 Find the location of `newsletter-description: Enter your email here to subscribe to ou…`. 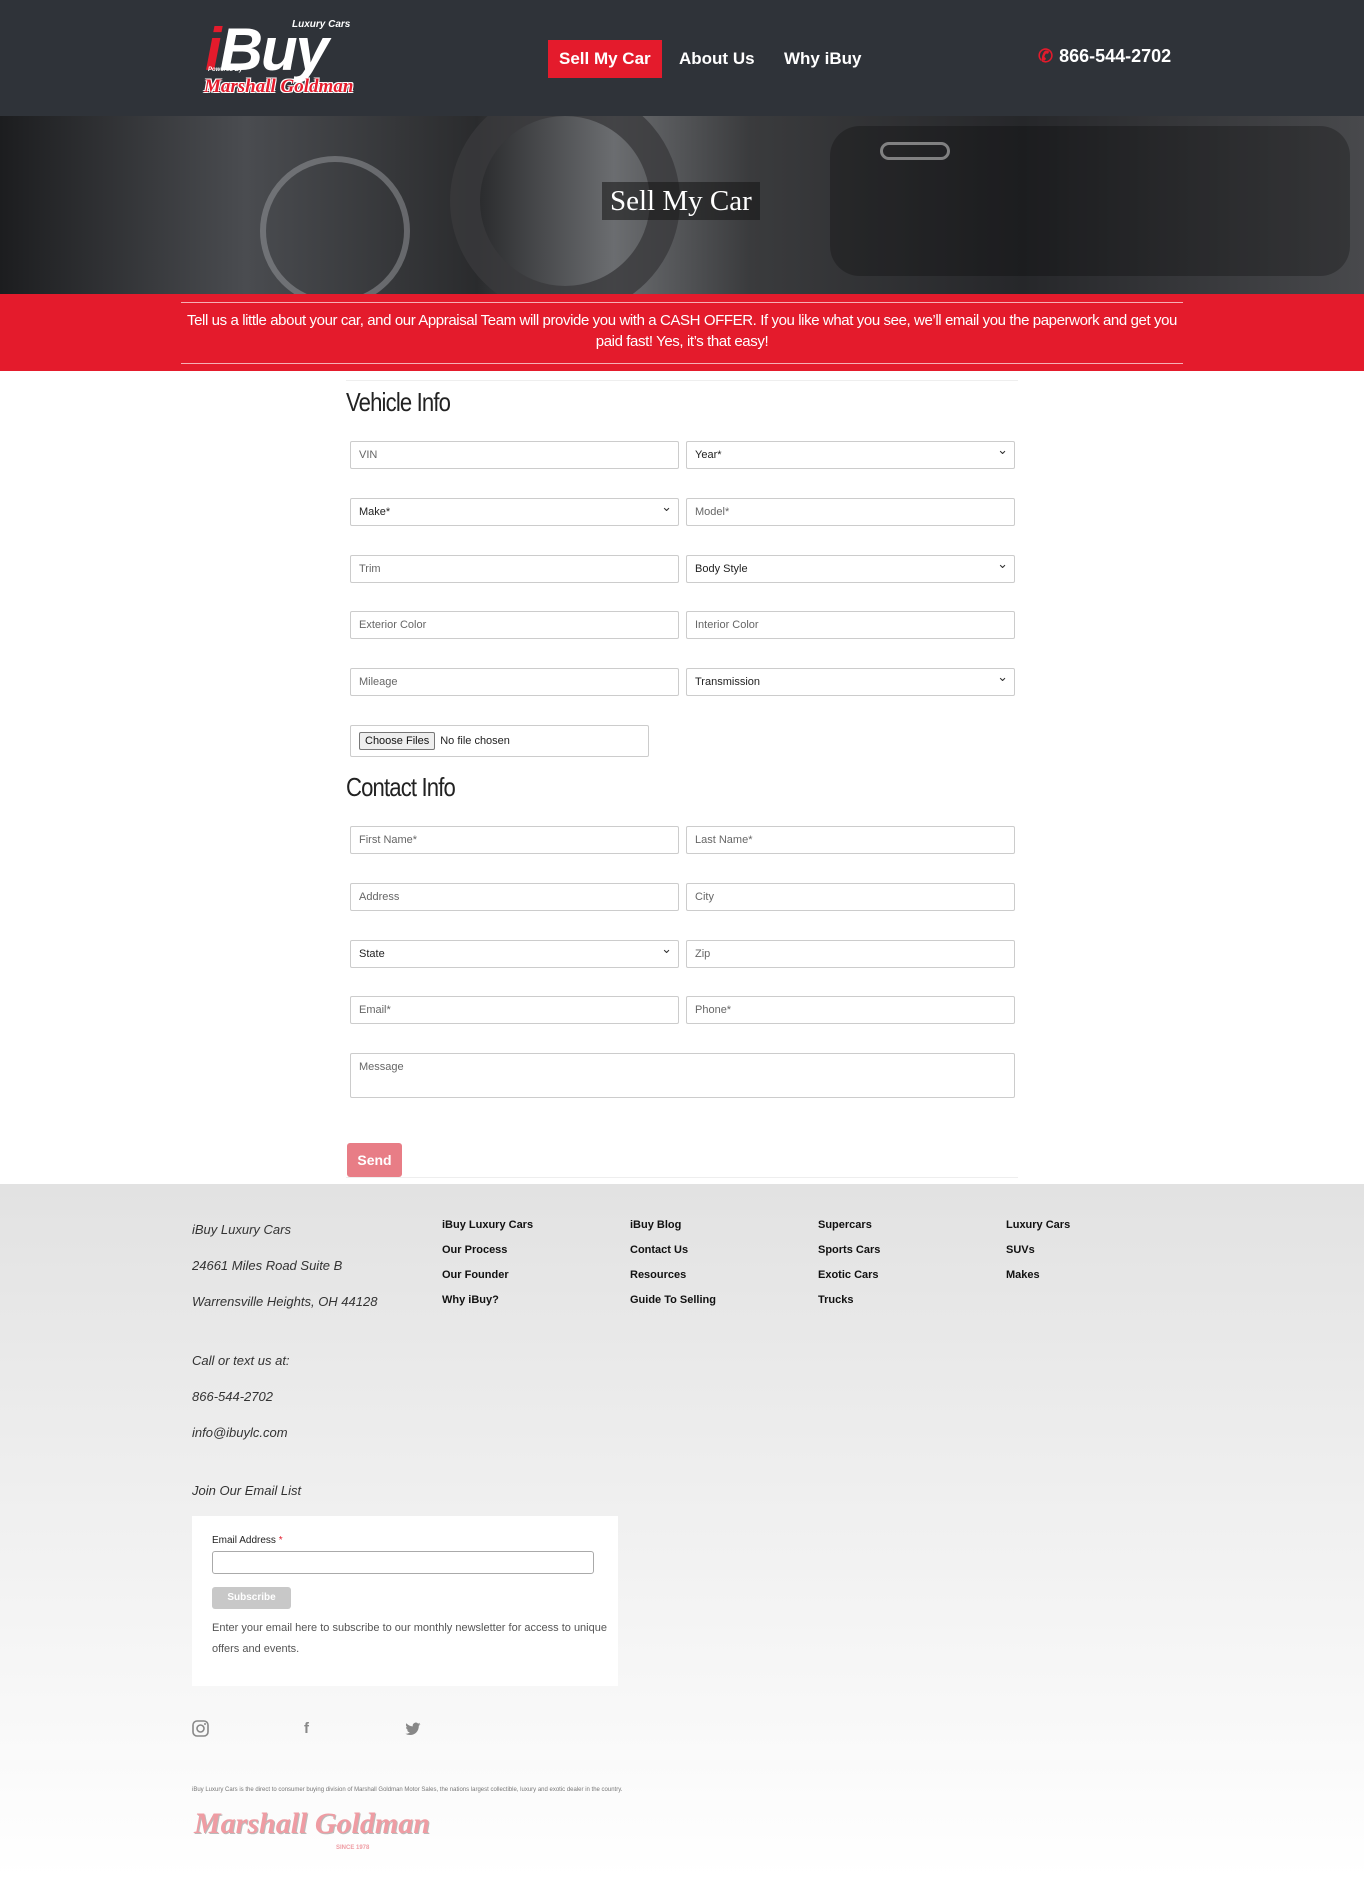

newsletter-description: Enter your email here to subscribe to ou… is located at coordinates (409, 1638).